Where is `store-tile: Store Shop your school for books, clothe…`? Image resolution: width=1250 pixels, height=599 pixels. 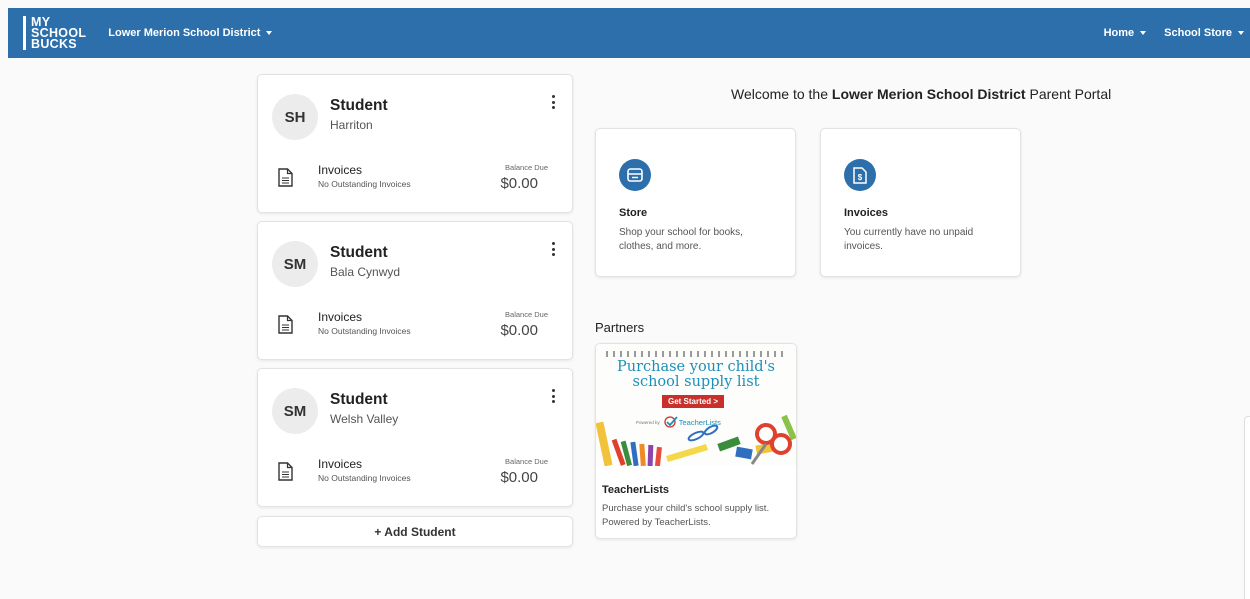
store-tile: Store Shop your school for books, clothe… is located at coordinates (695, 202).